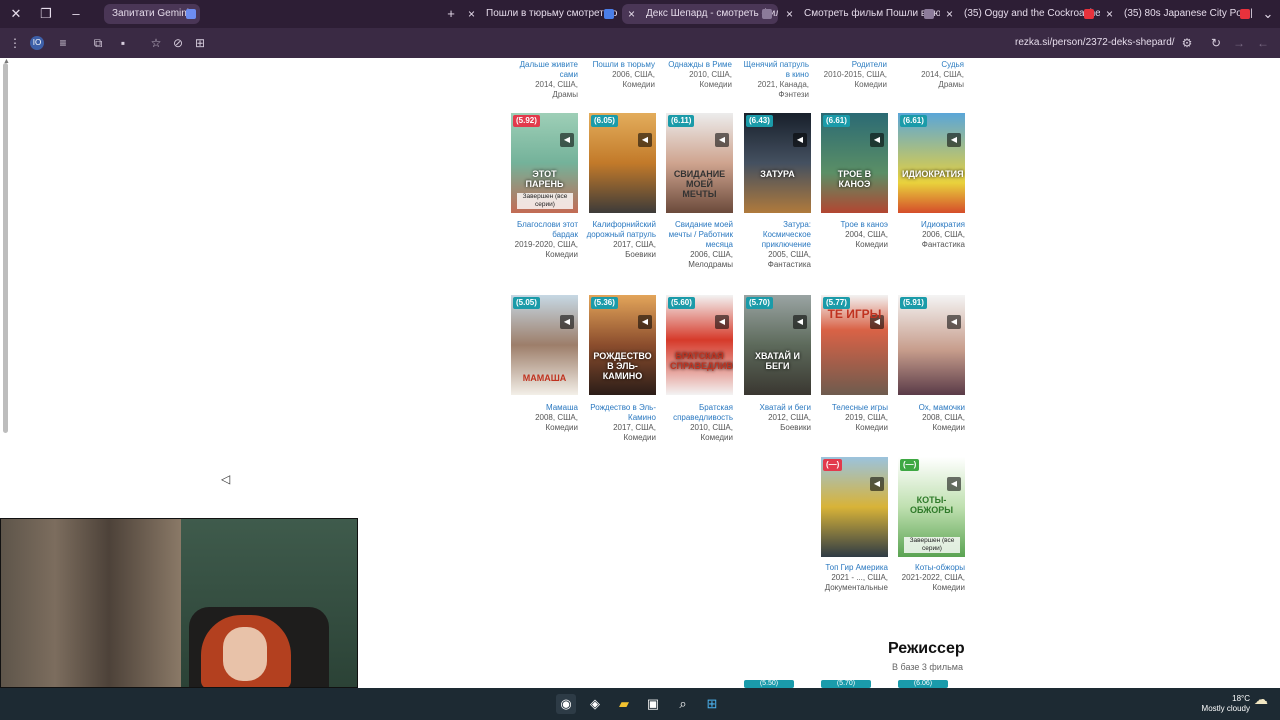 The height and width of the screenshot is (720, 1280). I want to click on movie-card: (—) ◀, so click(854, 507).